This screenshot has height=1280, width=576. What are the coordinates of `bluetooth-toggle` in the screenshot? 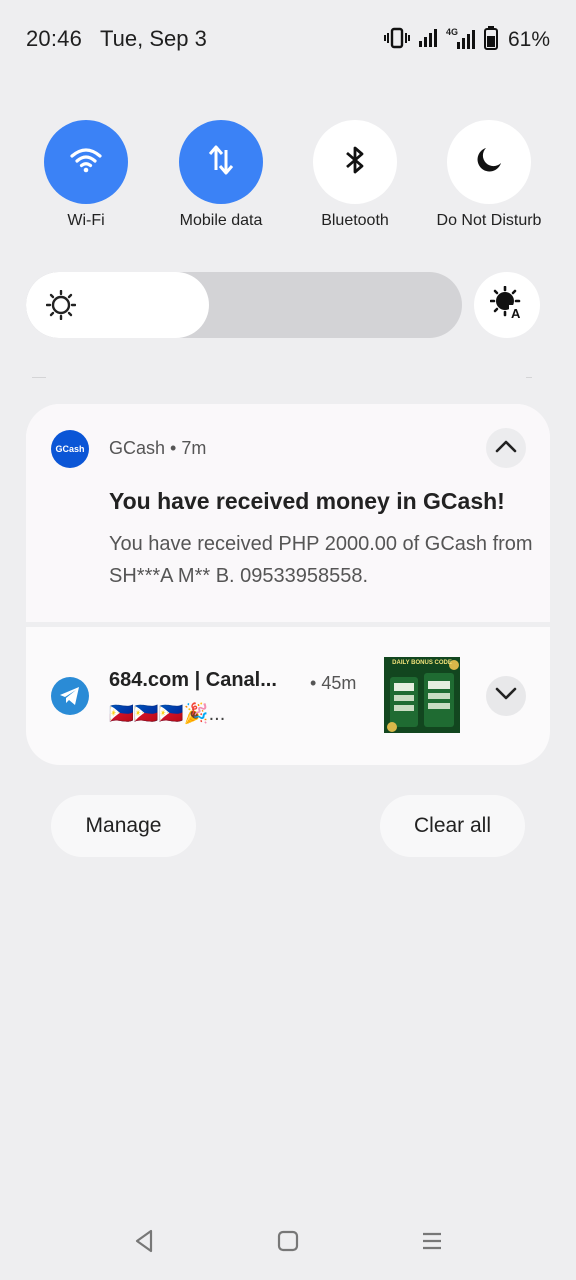 It's located at (355, 162).